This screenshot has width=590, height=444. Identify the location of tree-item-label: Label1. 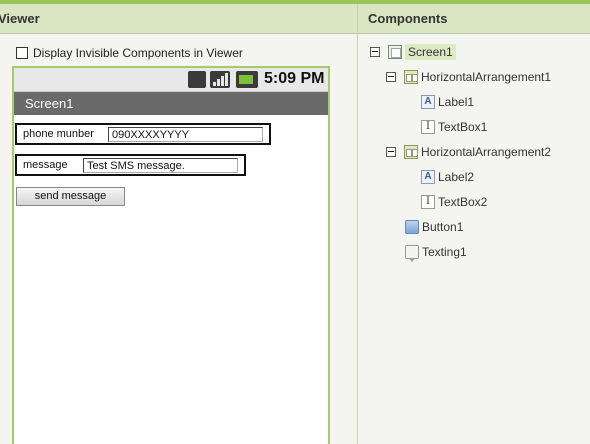
(456, 102).